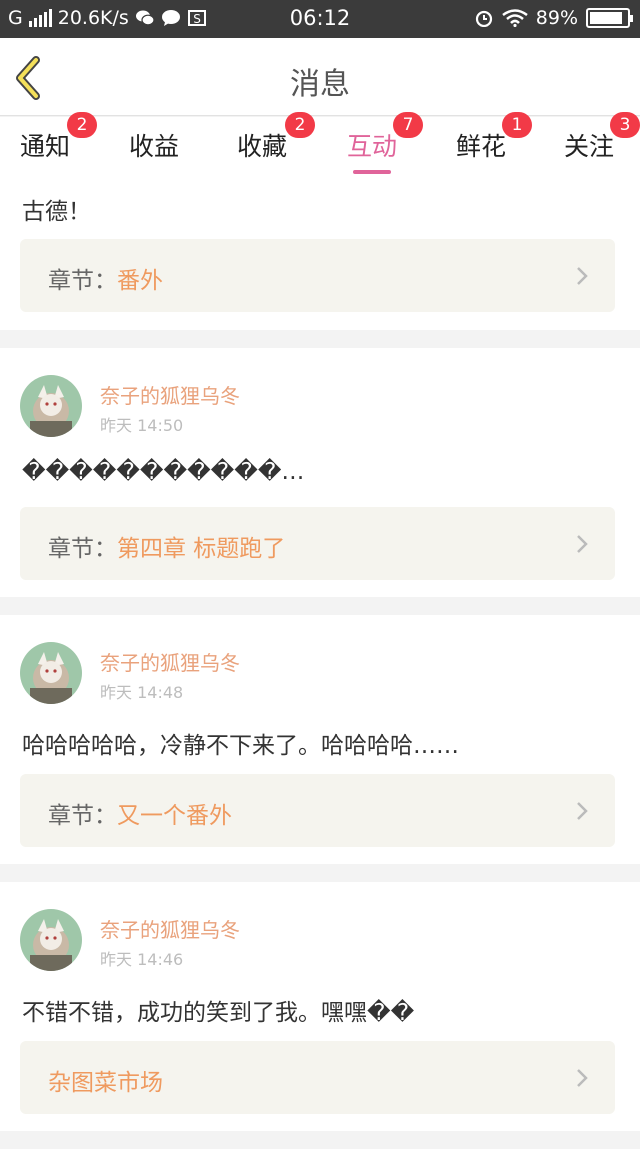 The height and width of the screenshot is (1149, 640). What do you see at coordinates (56, 212) in the screenshot?
I see `message-text: 古德！` at bounding box center [56, 212].